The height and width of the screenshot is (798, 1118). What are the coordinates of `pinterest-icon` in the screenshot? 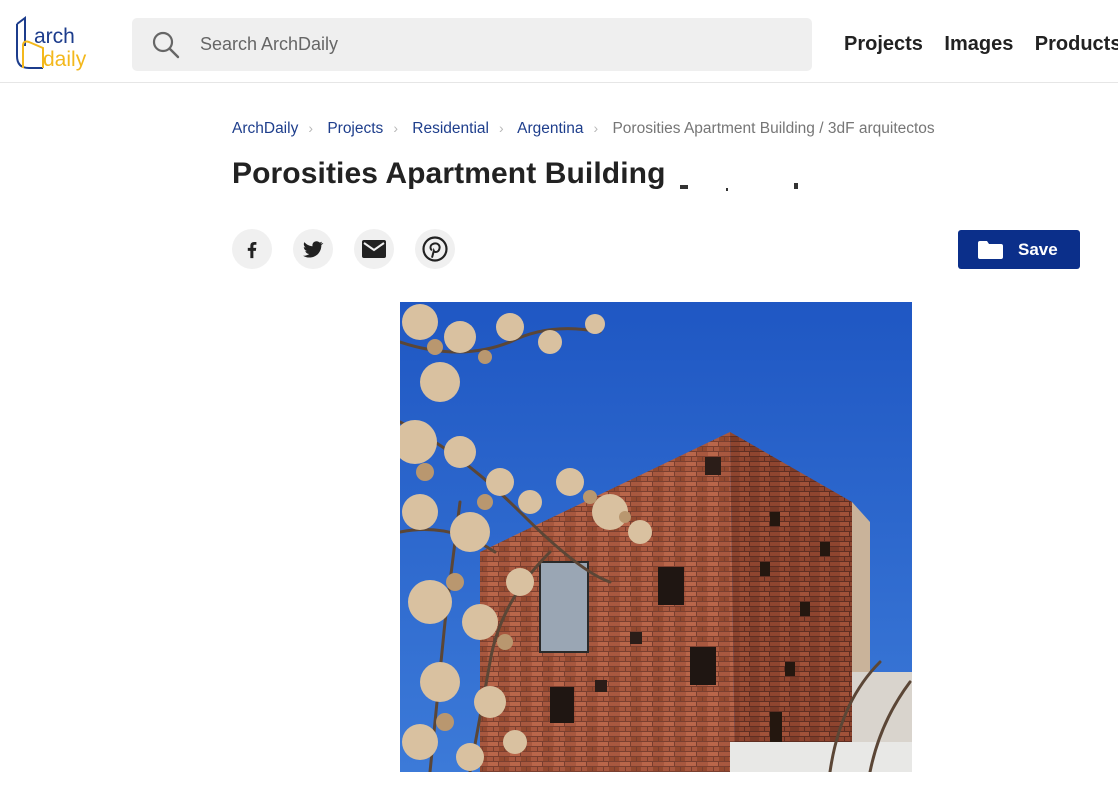 It's located at (435, 249).